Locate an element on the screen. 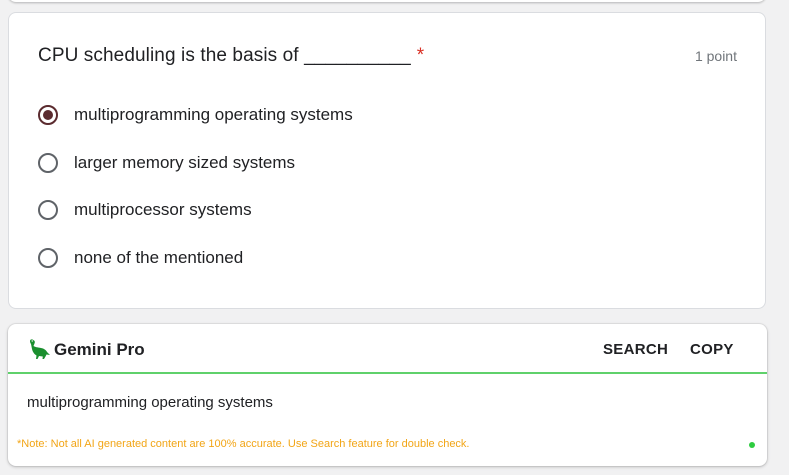  previous-question-card-edge is located at coordinates (387, 1).